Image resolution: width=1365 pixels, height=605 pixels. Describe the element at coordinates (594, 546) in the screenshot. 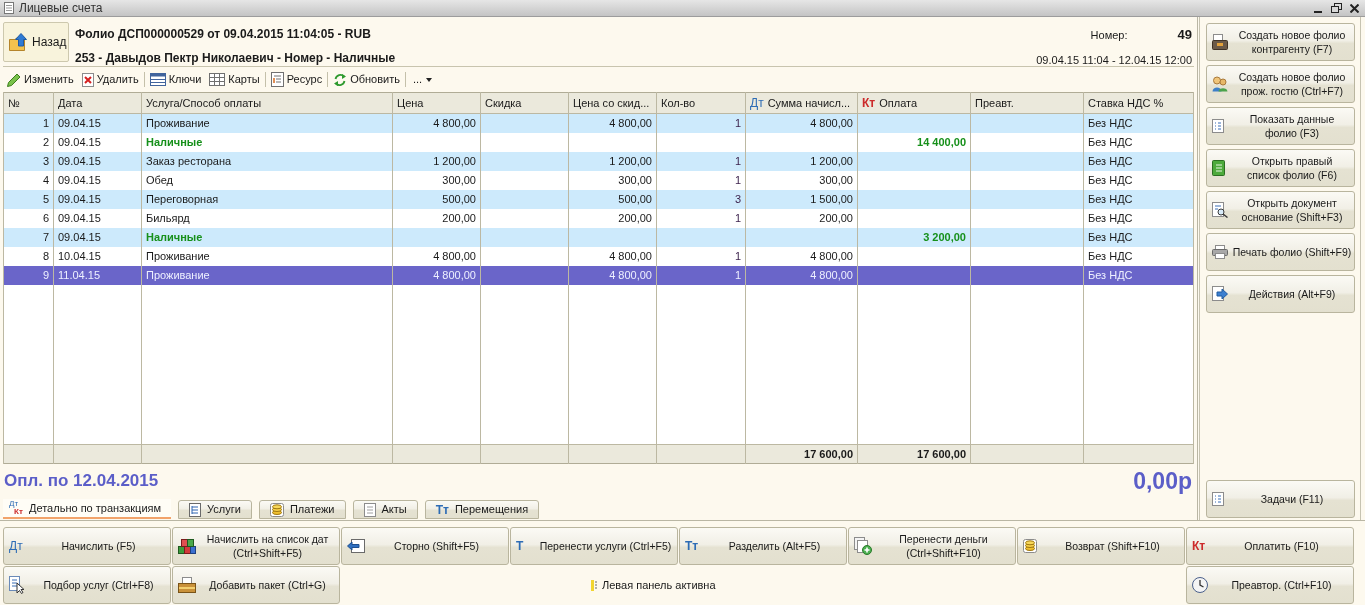

I see `transfer-services-button: Т Перенести услуги (Ctrl+F5)` at that location.